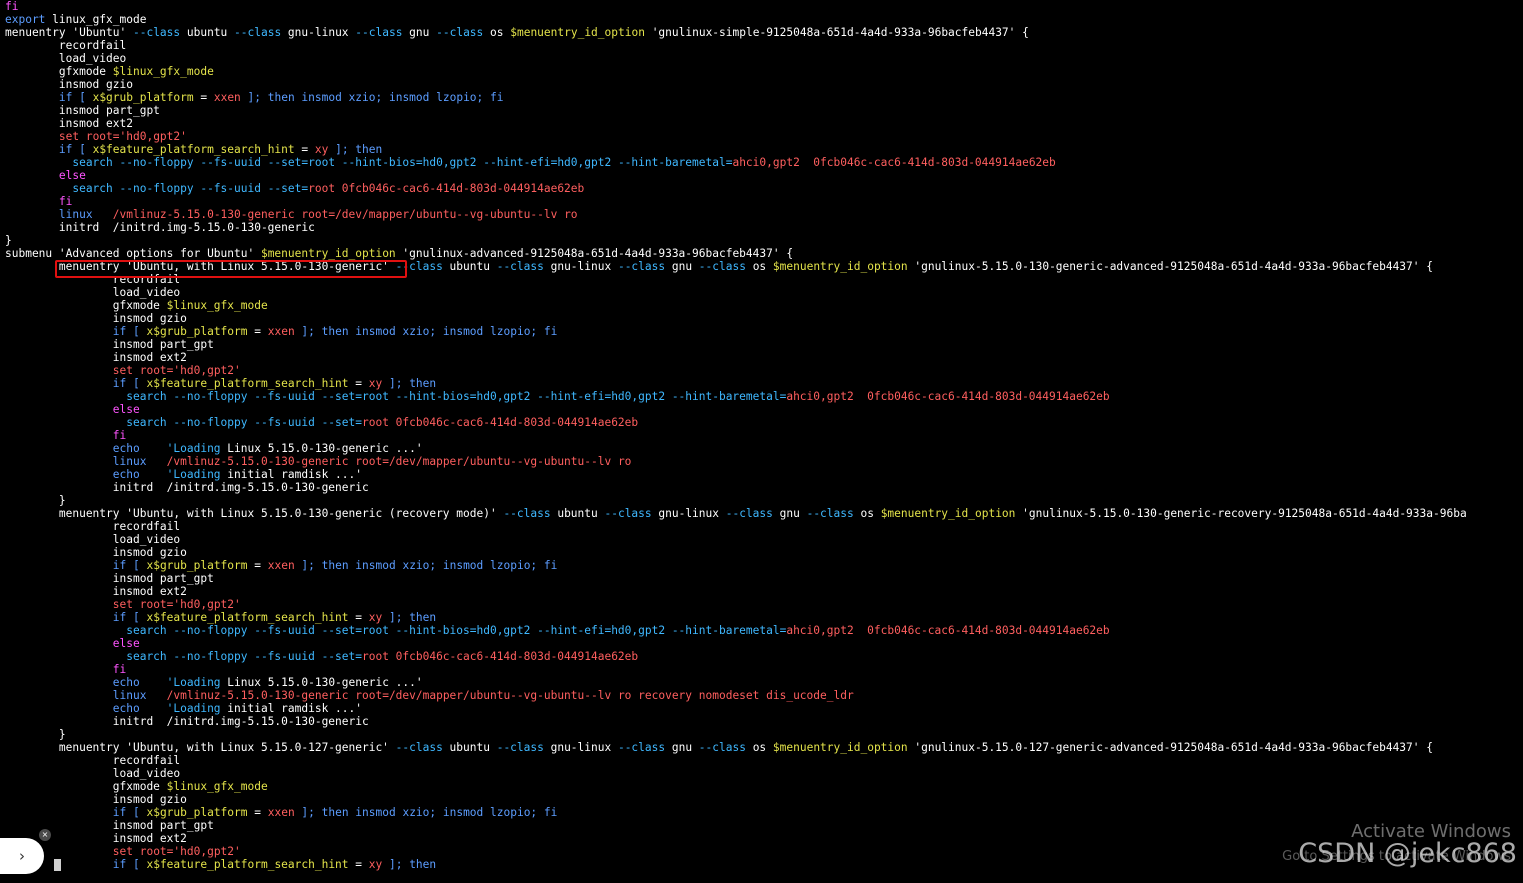 The image size is (1523, 883). Describe the element at coordinates (93, 292) in the screenshot. I see `code-token: load_video` at that location.